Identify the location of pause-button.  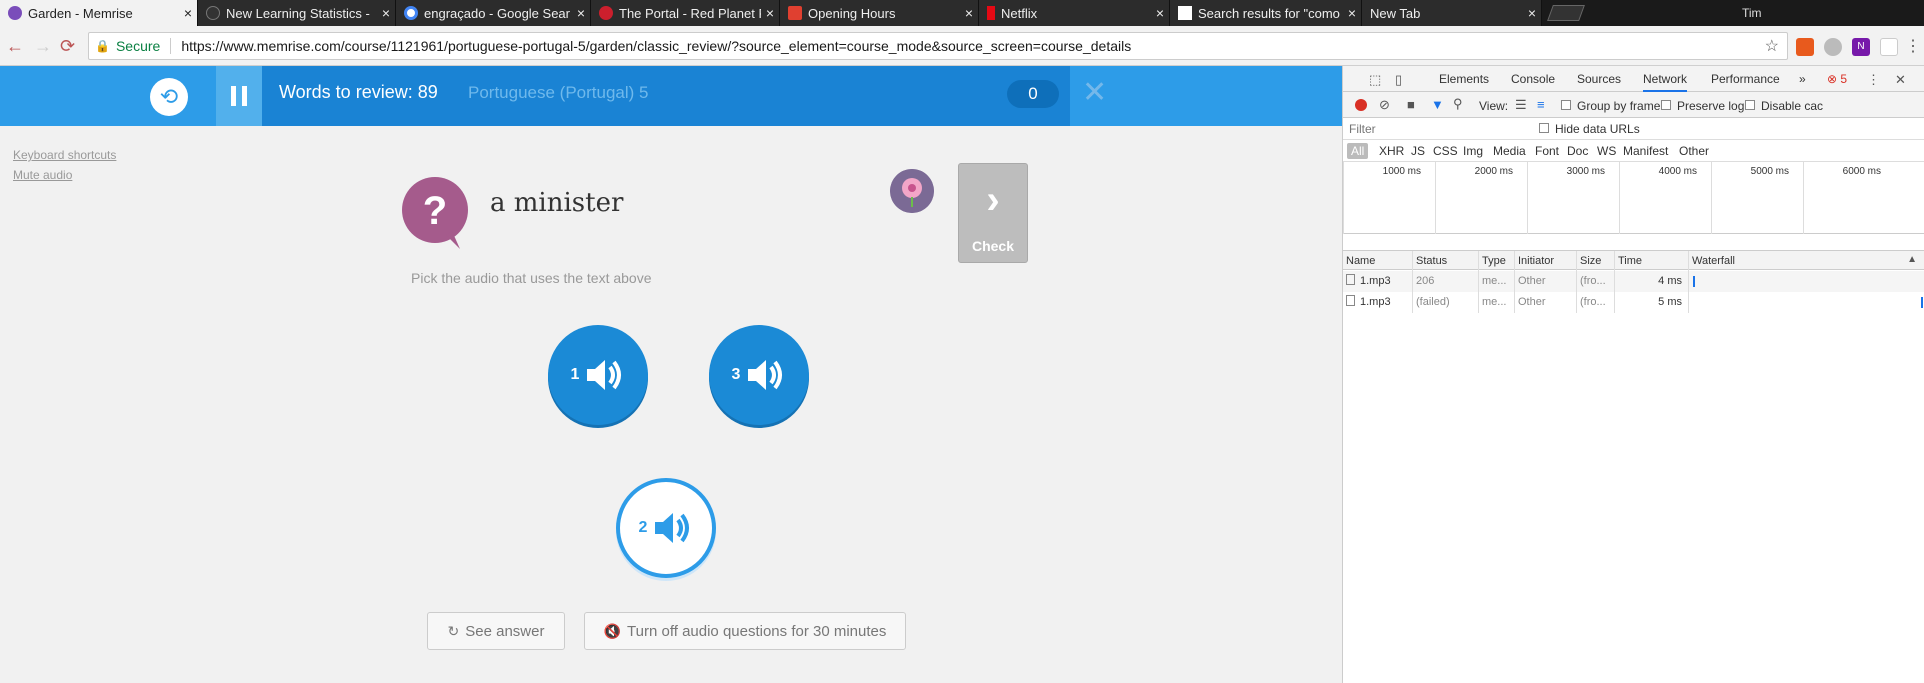
(239, 96).